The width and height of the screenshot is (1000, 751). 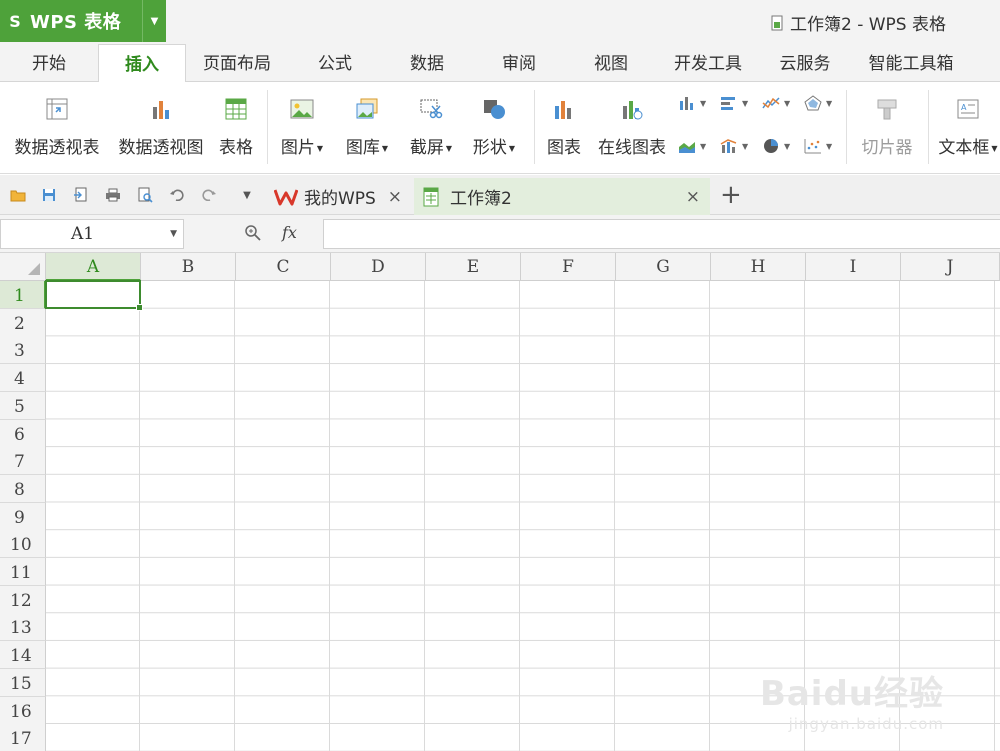 What do you see at coordinates (188, 267) in the screenshot?
I see `column-header-b: B` at bounding box center [188, 267].